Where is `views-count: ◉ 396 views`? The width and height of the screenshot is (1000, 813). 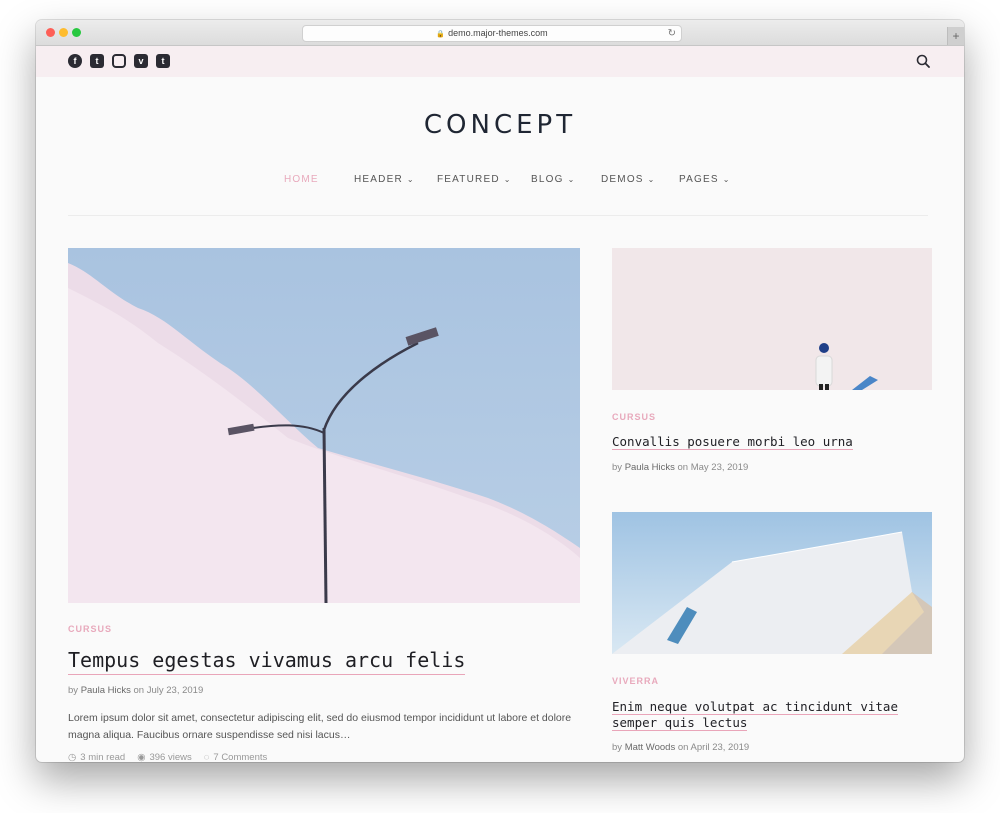
views-count: ◉ 396 views is located at coordinates (164, 757).